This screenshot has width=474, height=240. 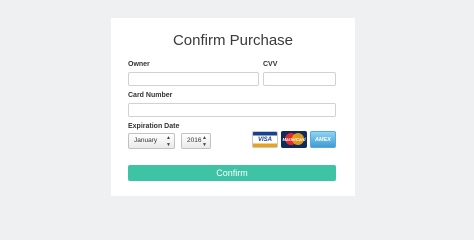 What do you see at coordinates (193, 79) in the screenshot?
I see `owner-input` at bounding box center [193, 79].